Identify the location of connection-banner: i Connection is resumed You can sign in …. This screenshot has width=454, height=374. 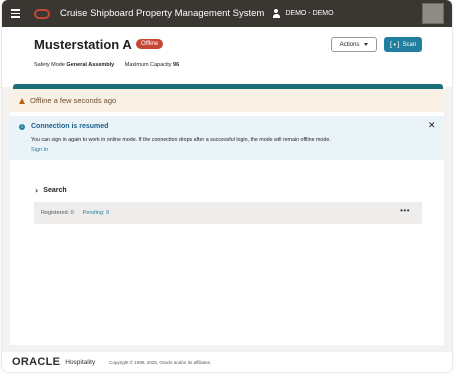
(227, 138).